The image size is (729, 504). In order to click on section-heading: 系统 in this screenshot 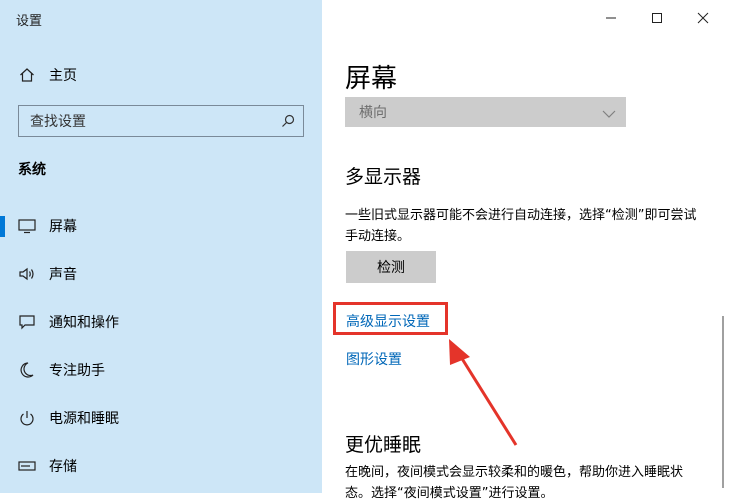, I will do `click(32, 170)`.